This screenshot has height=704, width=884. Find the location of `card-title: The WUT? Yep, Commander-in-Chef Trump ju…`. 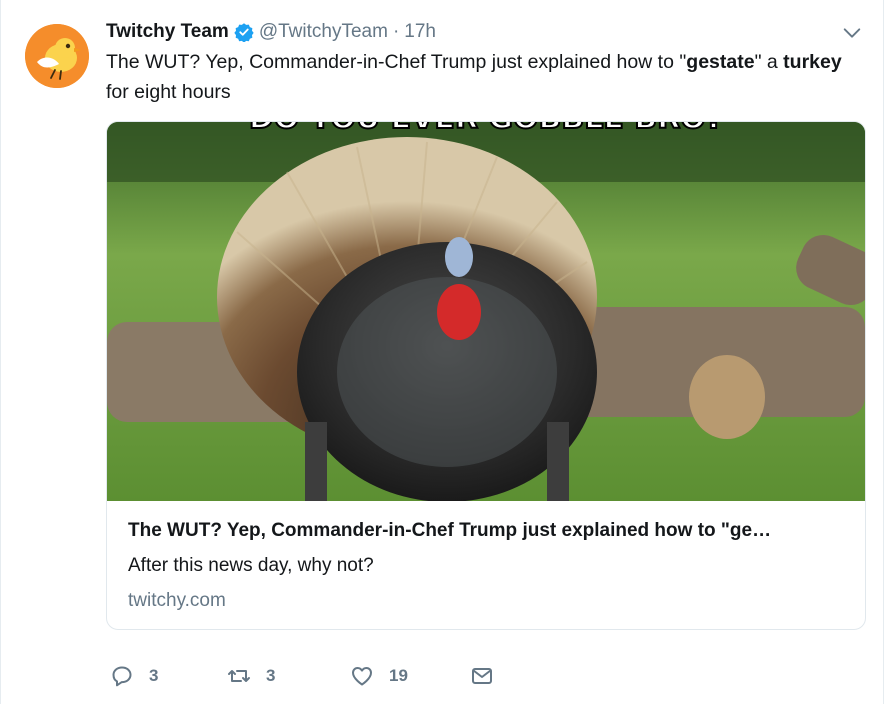

card-title: The WUT? Yep, Commander-in-Chef Trump ju… is located at coordinates (488, 531).